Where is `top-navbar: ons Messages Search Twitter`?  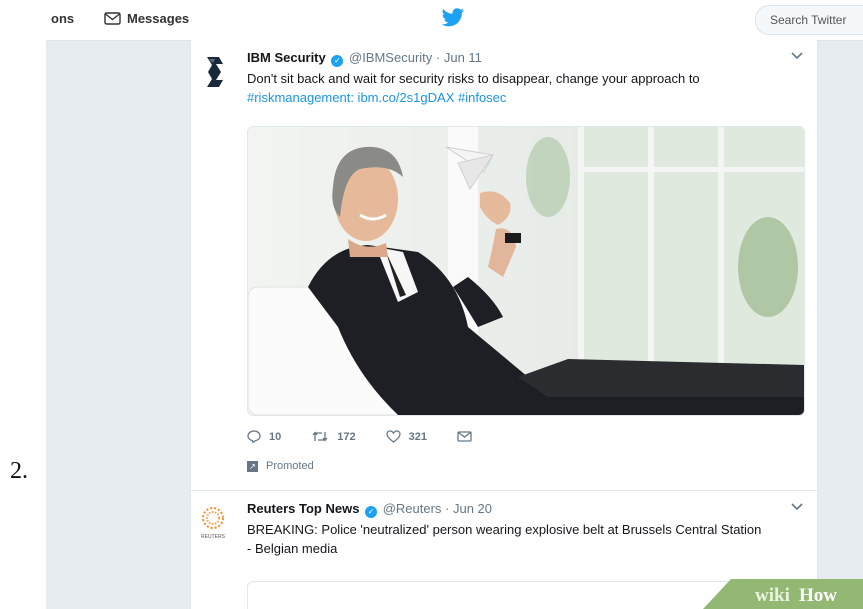
top-navbar: ons Messages Search Twitter is located at coordinates (454, 20).